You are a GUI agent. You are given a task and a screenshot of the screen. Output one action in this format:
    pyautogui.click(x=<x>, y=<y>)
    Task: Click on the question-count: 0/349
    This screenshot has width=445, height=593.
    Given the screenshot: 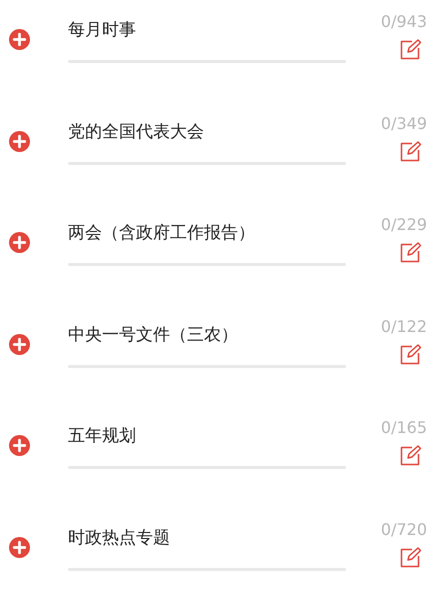 What is the action you would take?
    pyautogui.click(x=403, y=123)
    